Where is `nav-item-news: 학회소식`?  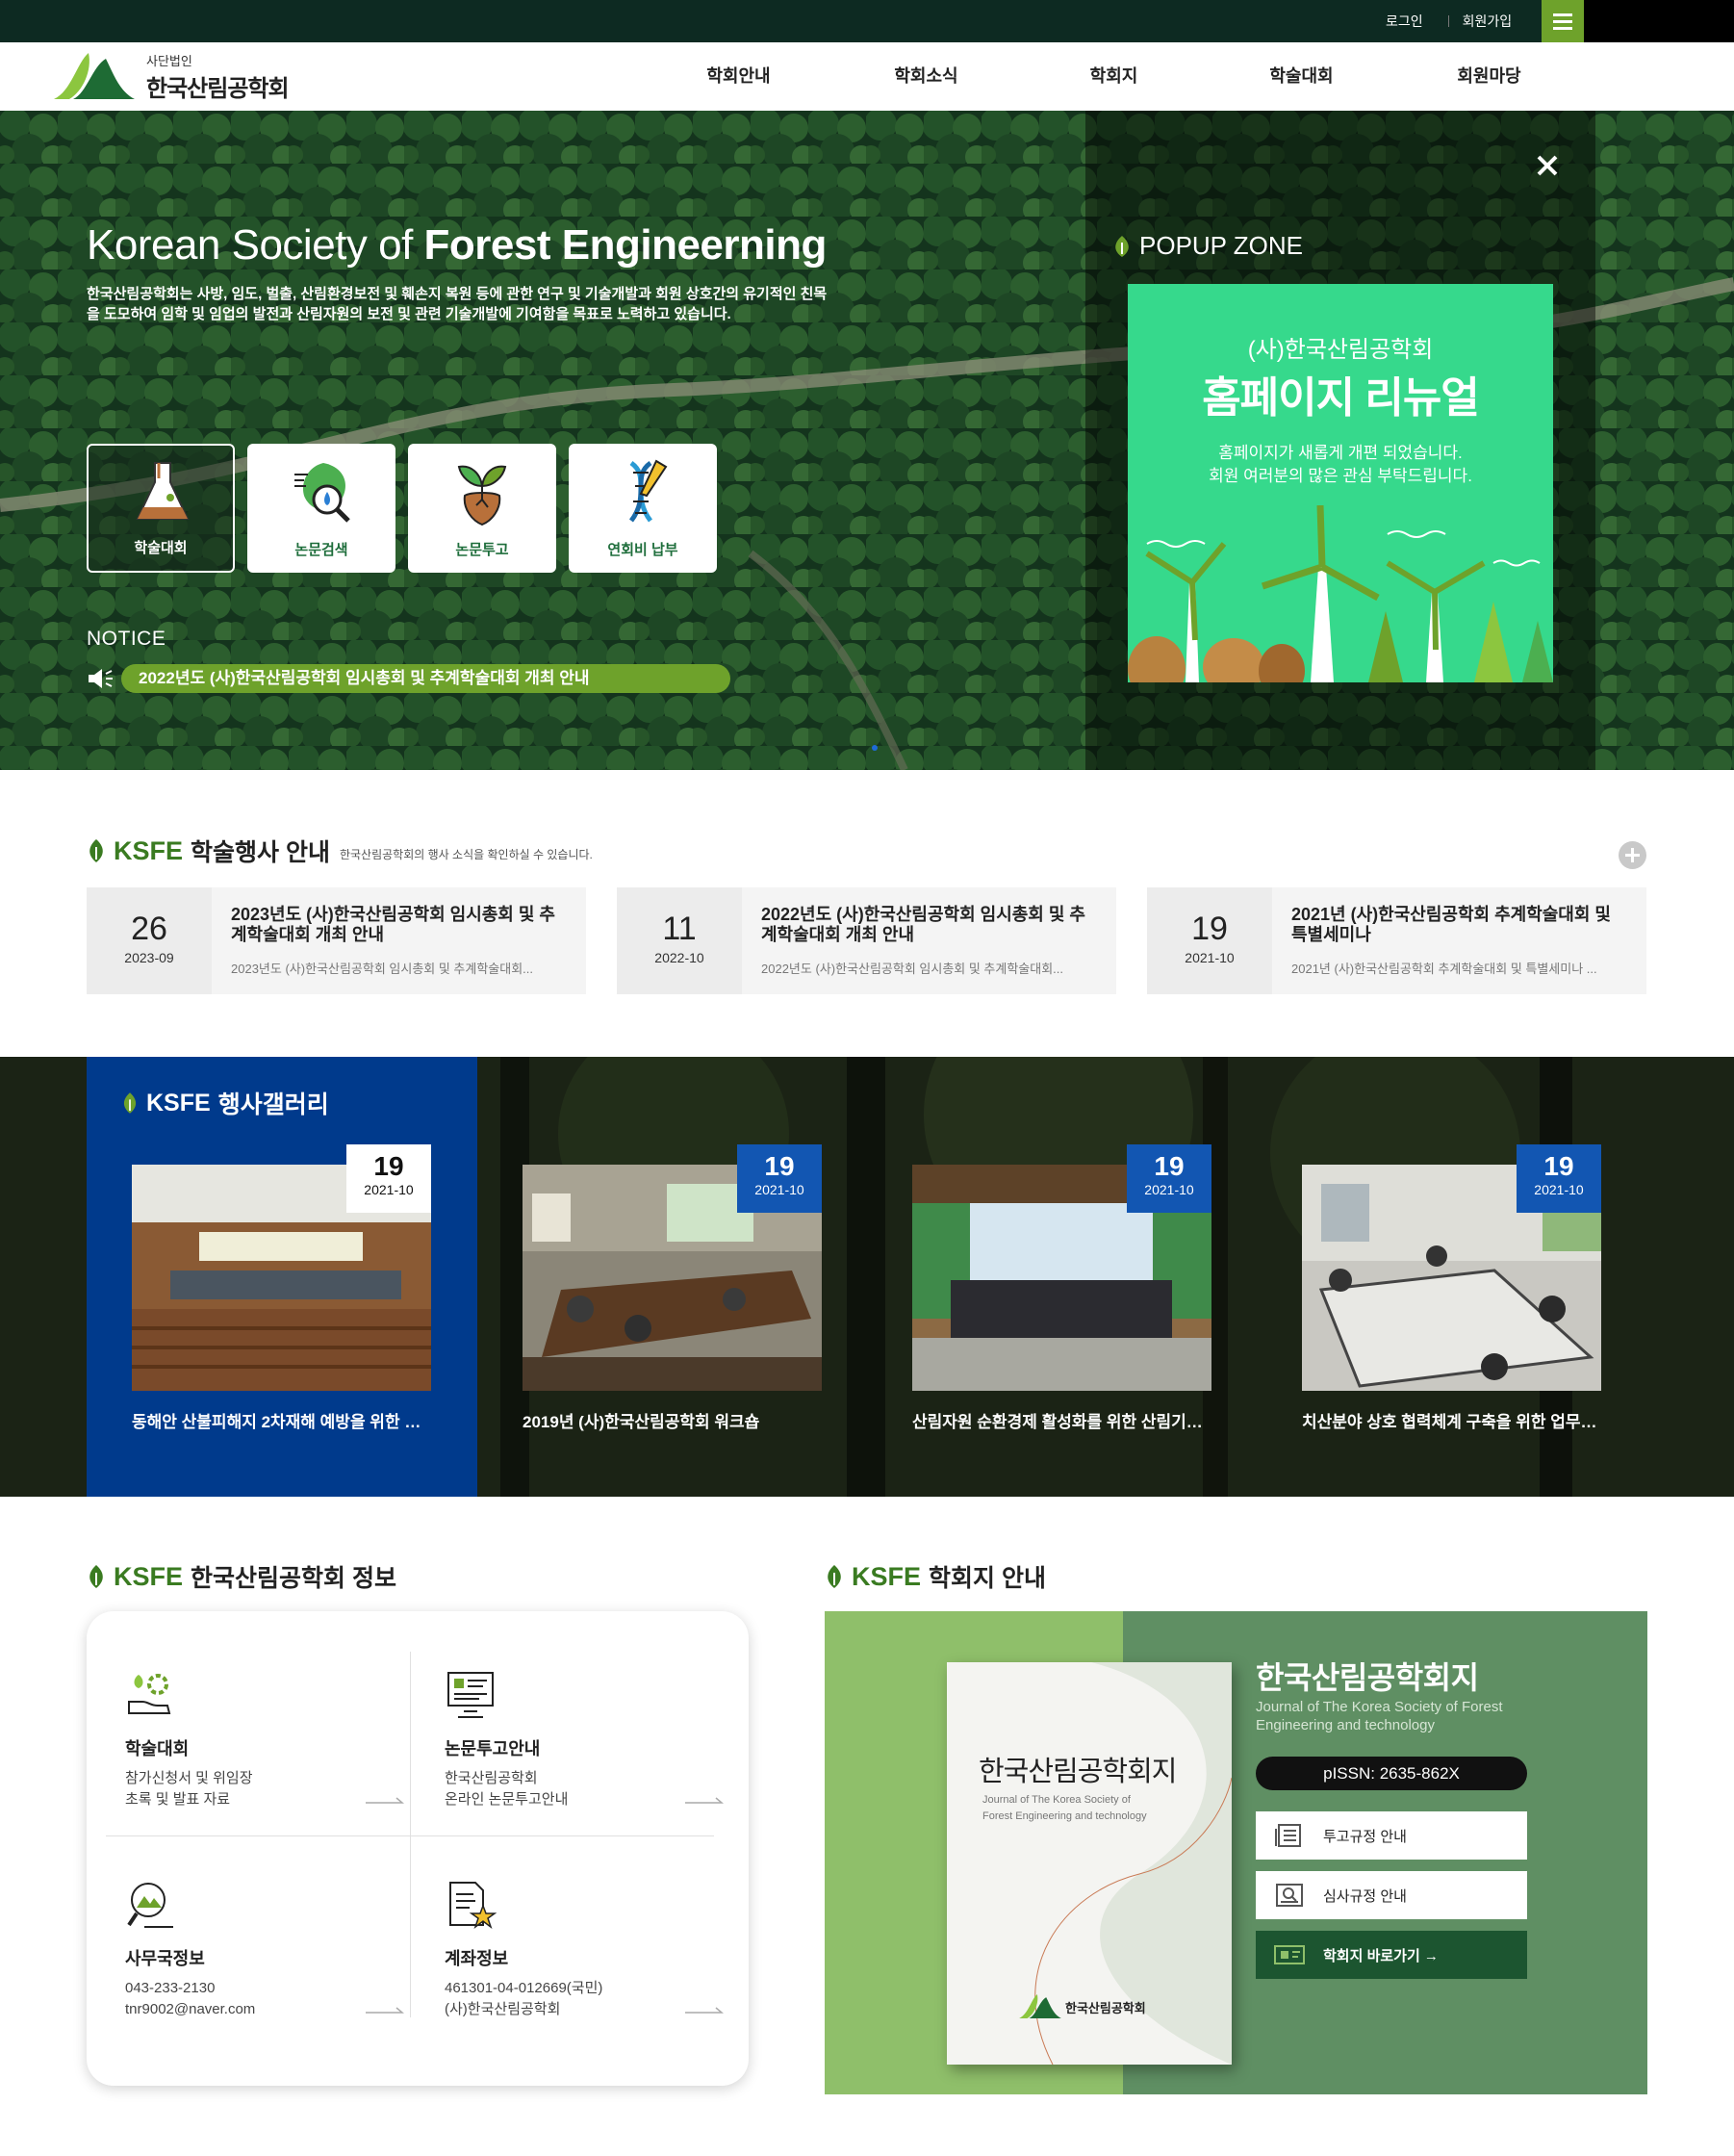 nav-item-news: 학회소식 is located at coordinates (926, 76).